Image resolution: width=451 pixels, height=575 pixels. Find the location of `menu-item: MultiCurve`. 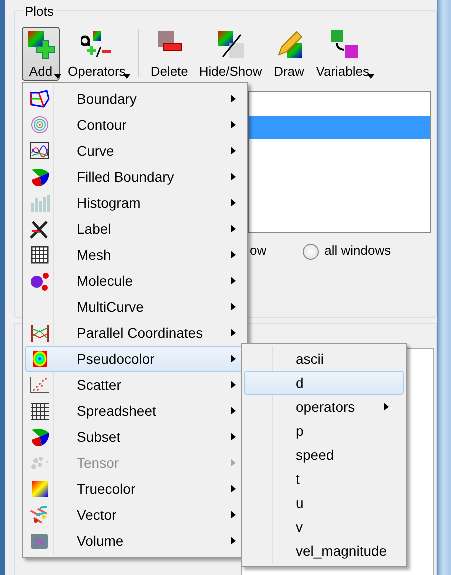

menu-item: MultiCurve is located at coordinates (135, 307).